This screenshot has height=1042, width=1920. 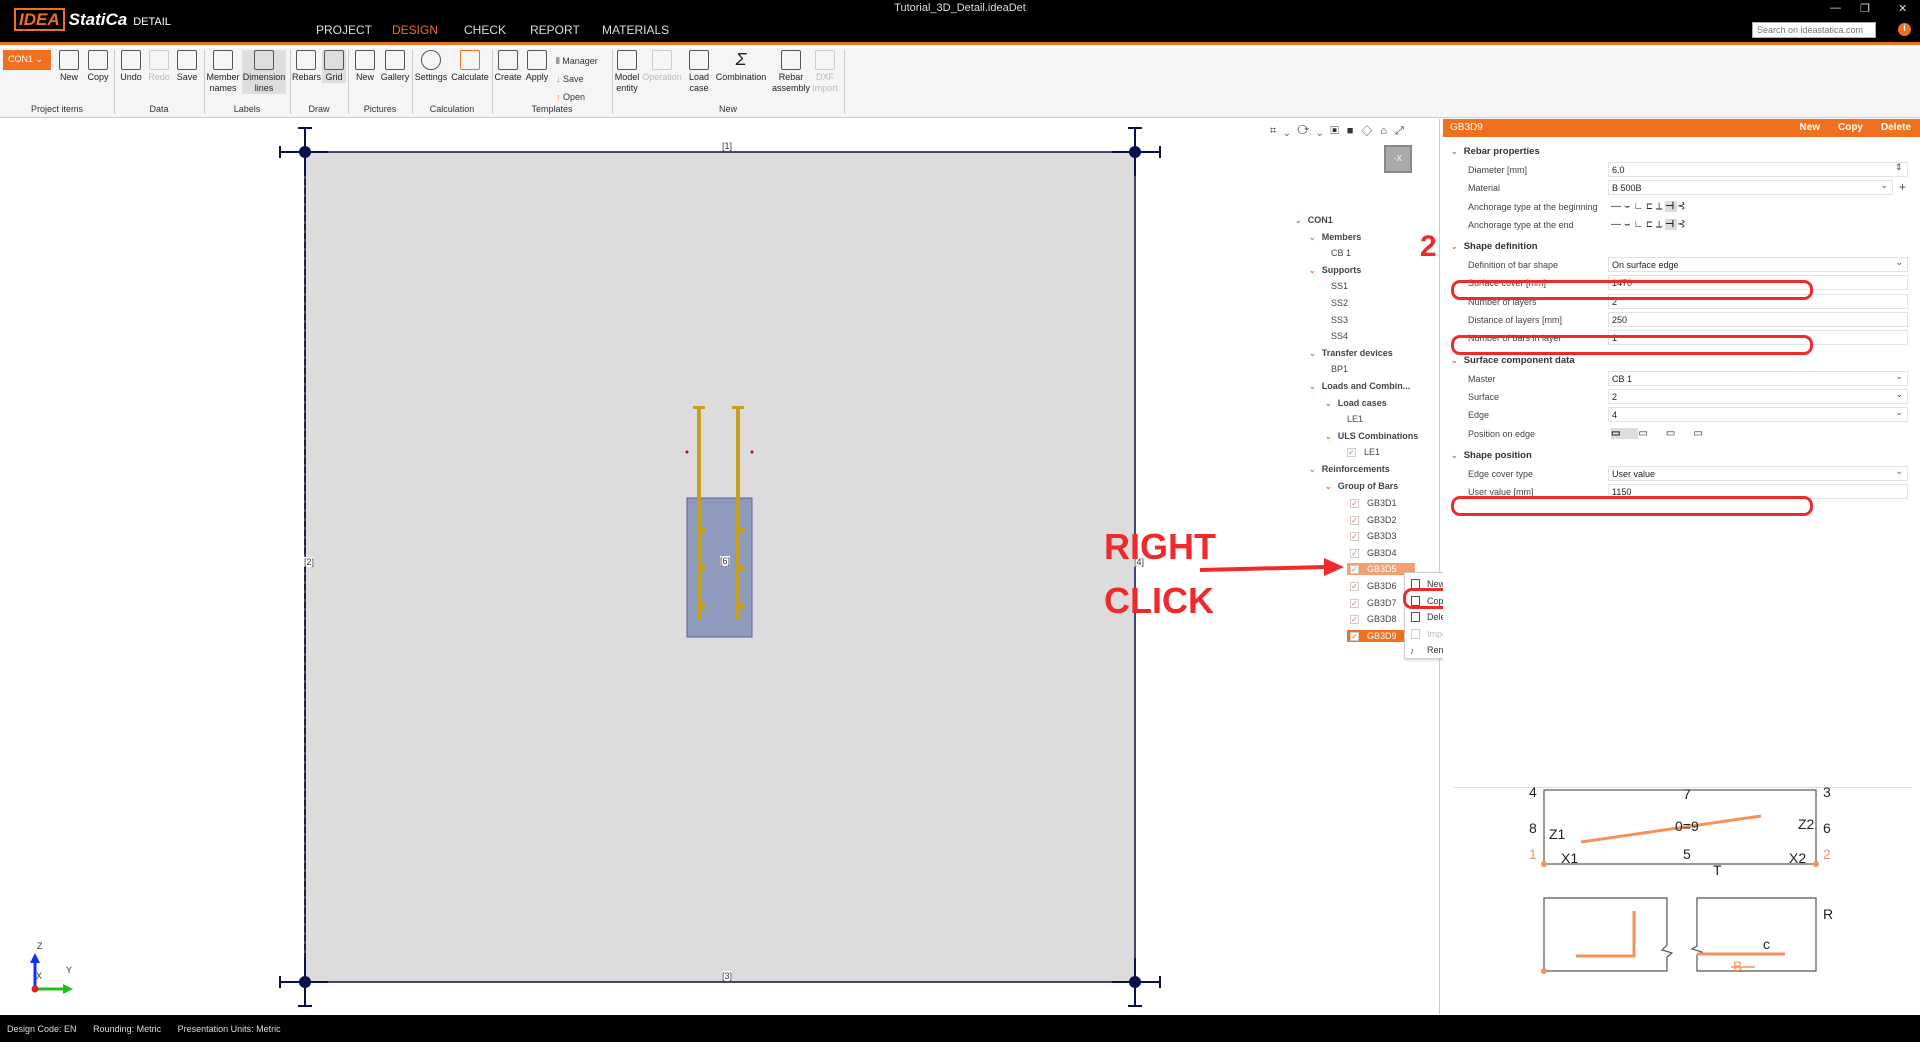 What do you see at coordinates (485, 32) in the screenshot?
I see `tab-check: CHECK` at bounding box center [485, 32].